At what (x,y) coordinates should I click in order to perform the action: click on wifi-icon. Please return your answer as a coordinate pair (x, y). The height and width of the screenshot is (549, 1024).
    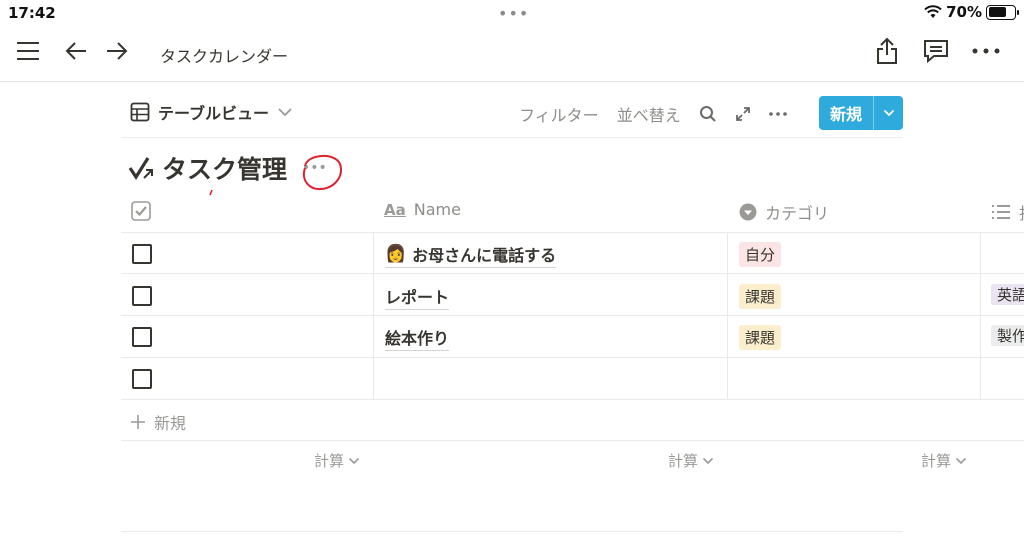
    Looking at the image, I should click on (933, 11).